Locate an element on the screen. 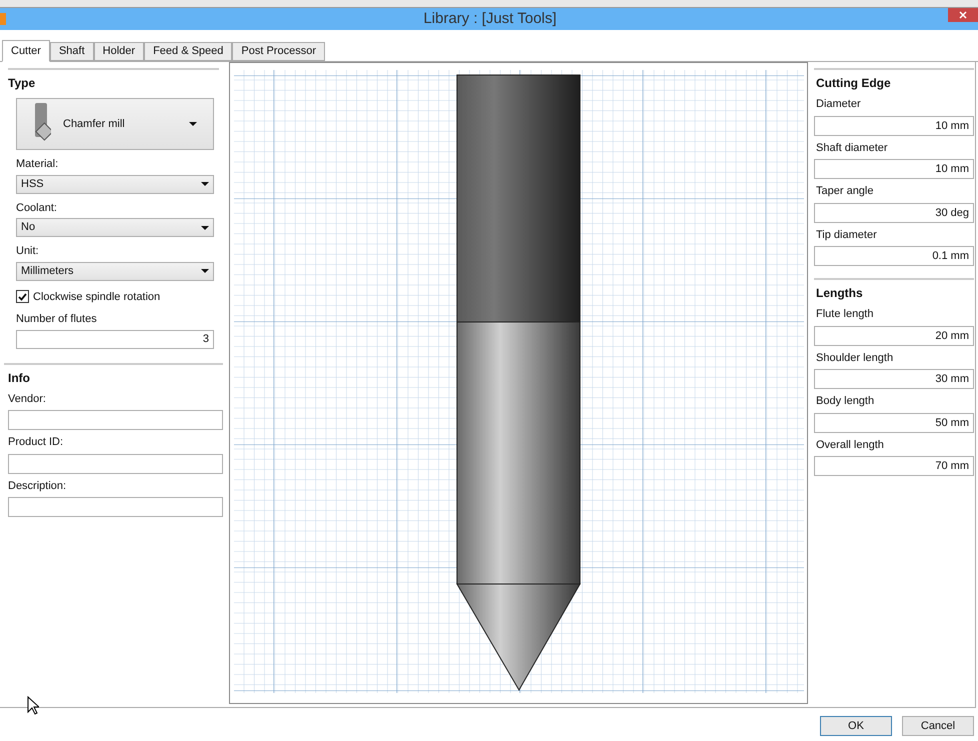 The width and height of the screenshot is (978, 741). field-label: Overall length is located at coordinates (850, 445).